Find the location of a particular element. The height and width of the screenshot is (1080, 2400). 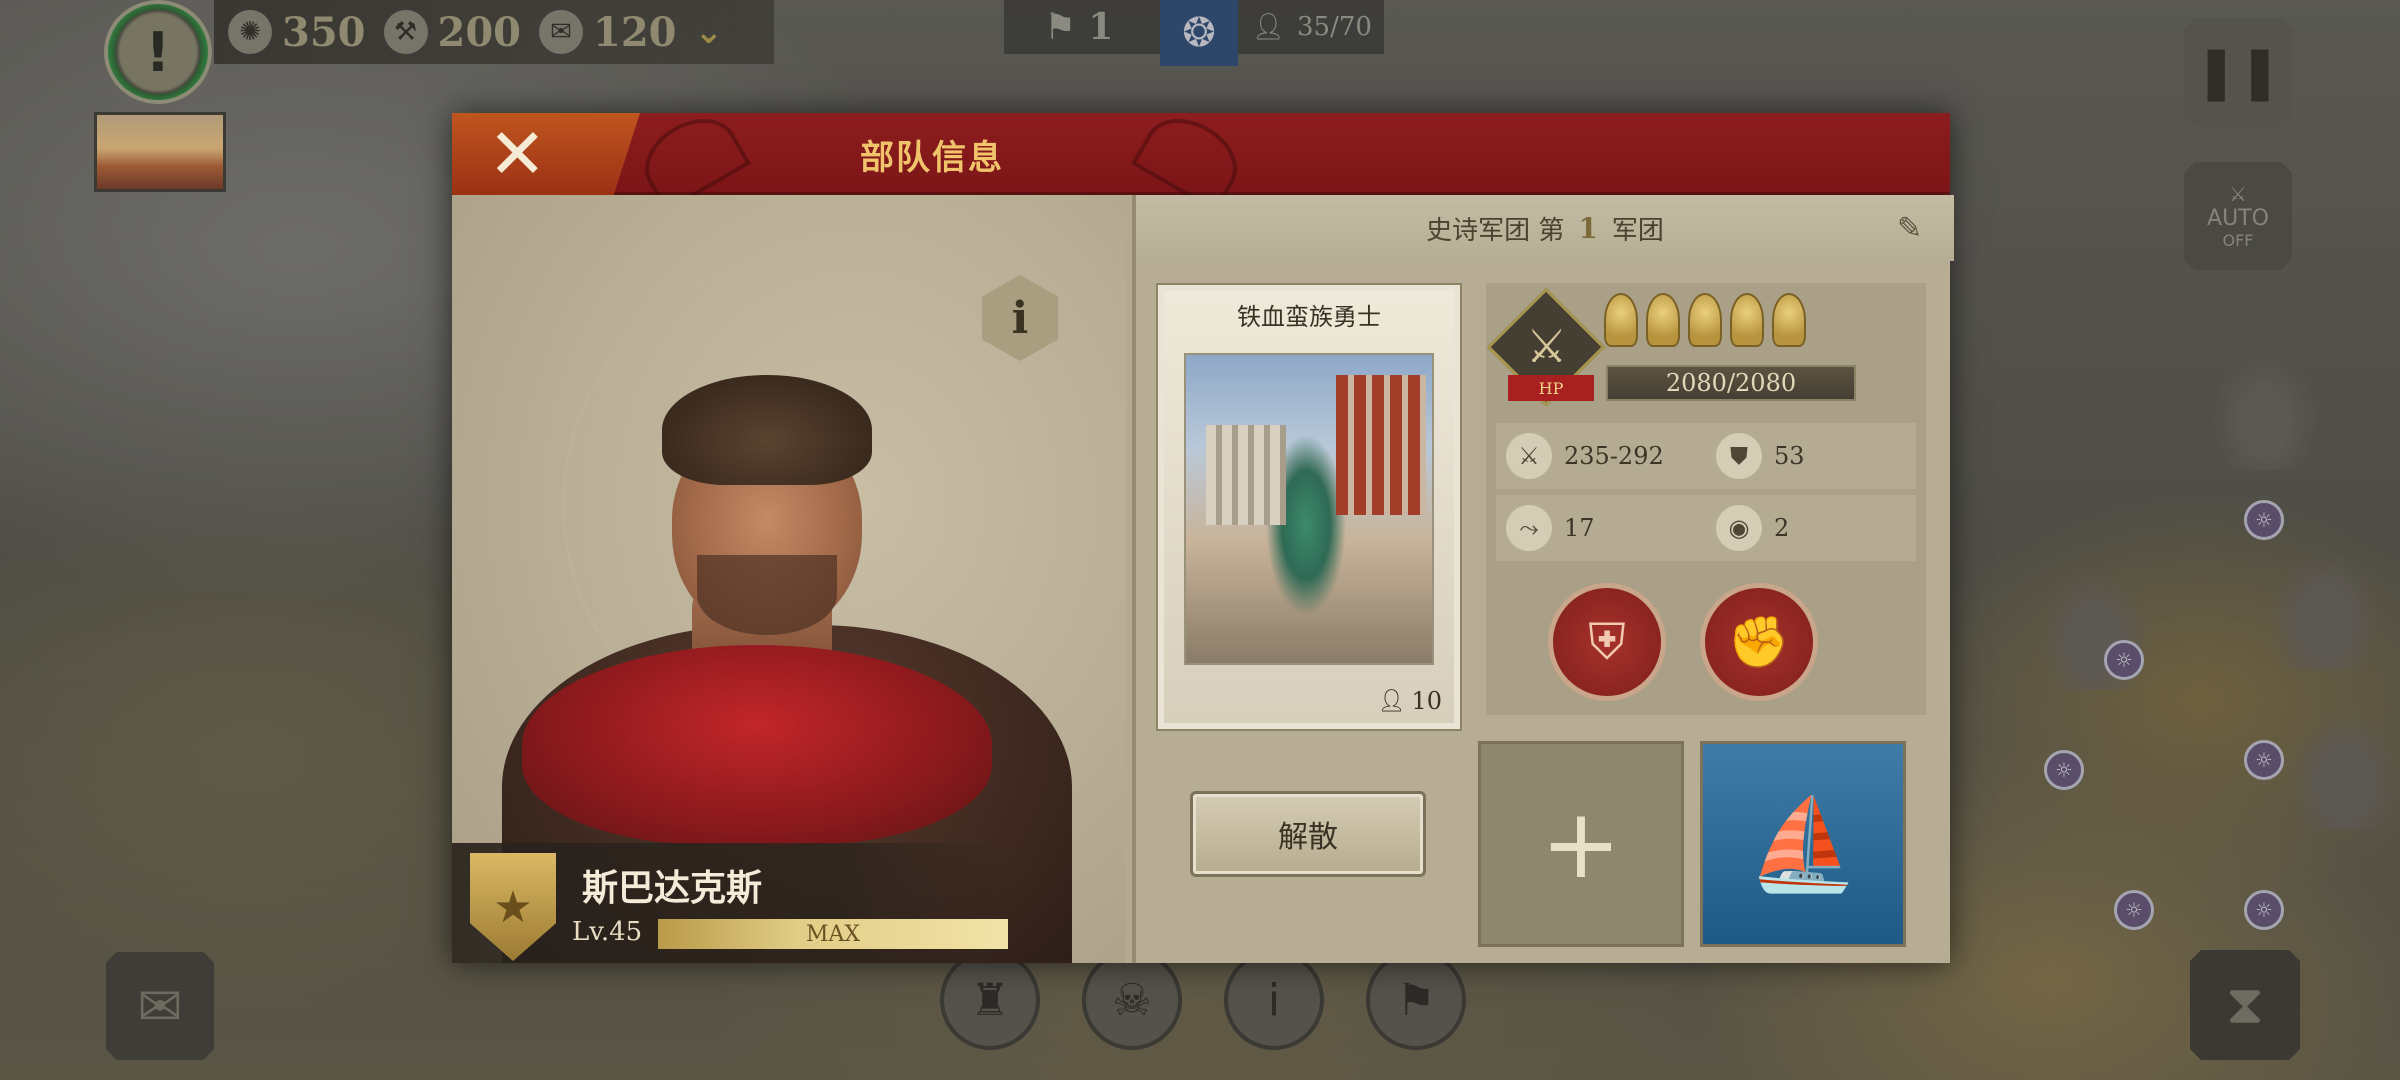

unit-star-rating is located at coordinates (1705, 320).